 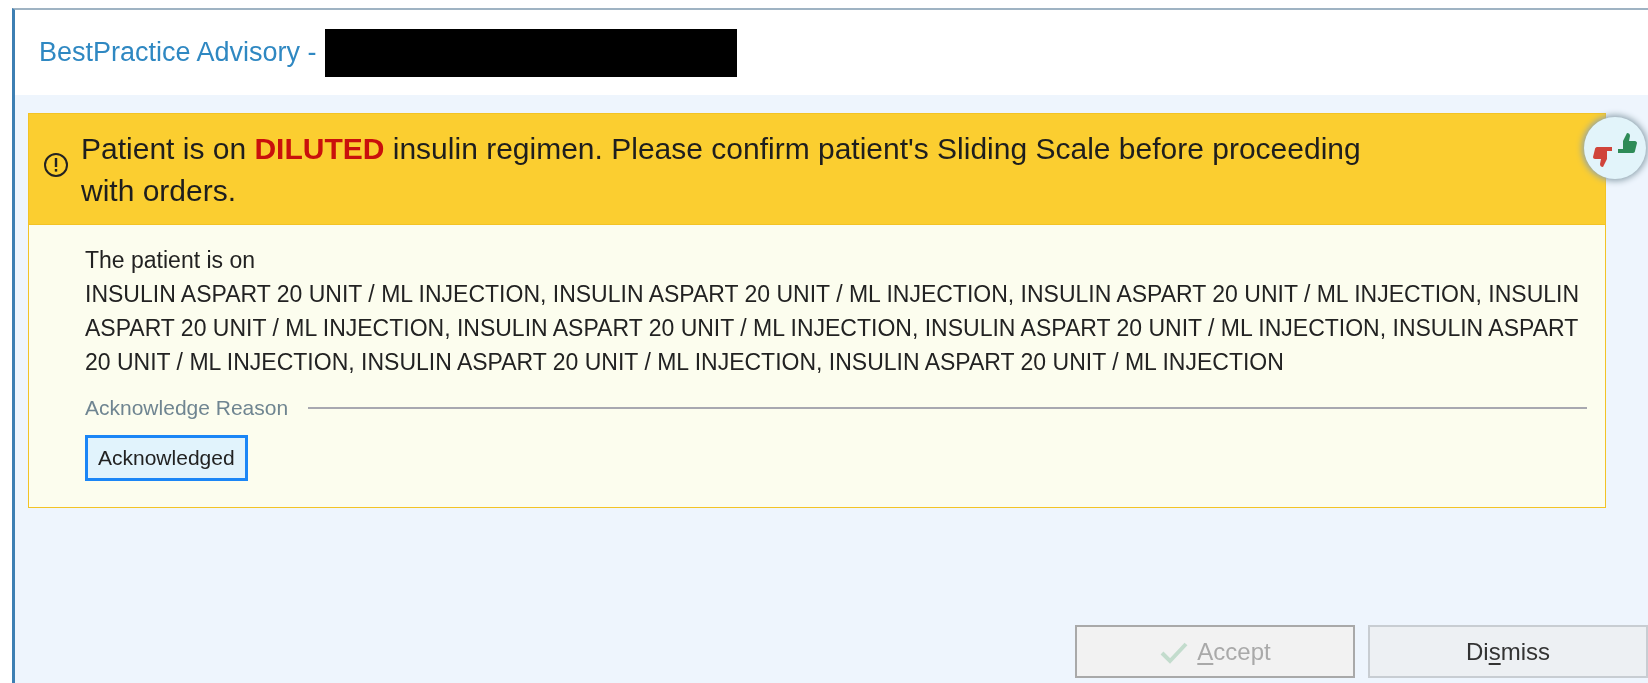 I want to click on alert-intro: The patient is on, so click(x=171, y=260).